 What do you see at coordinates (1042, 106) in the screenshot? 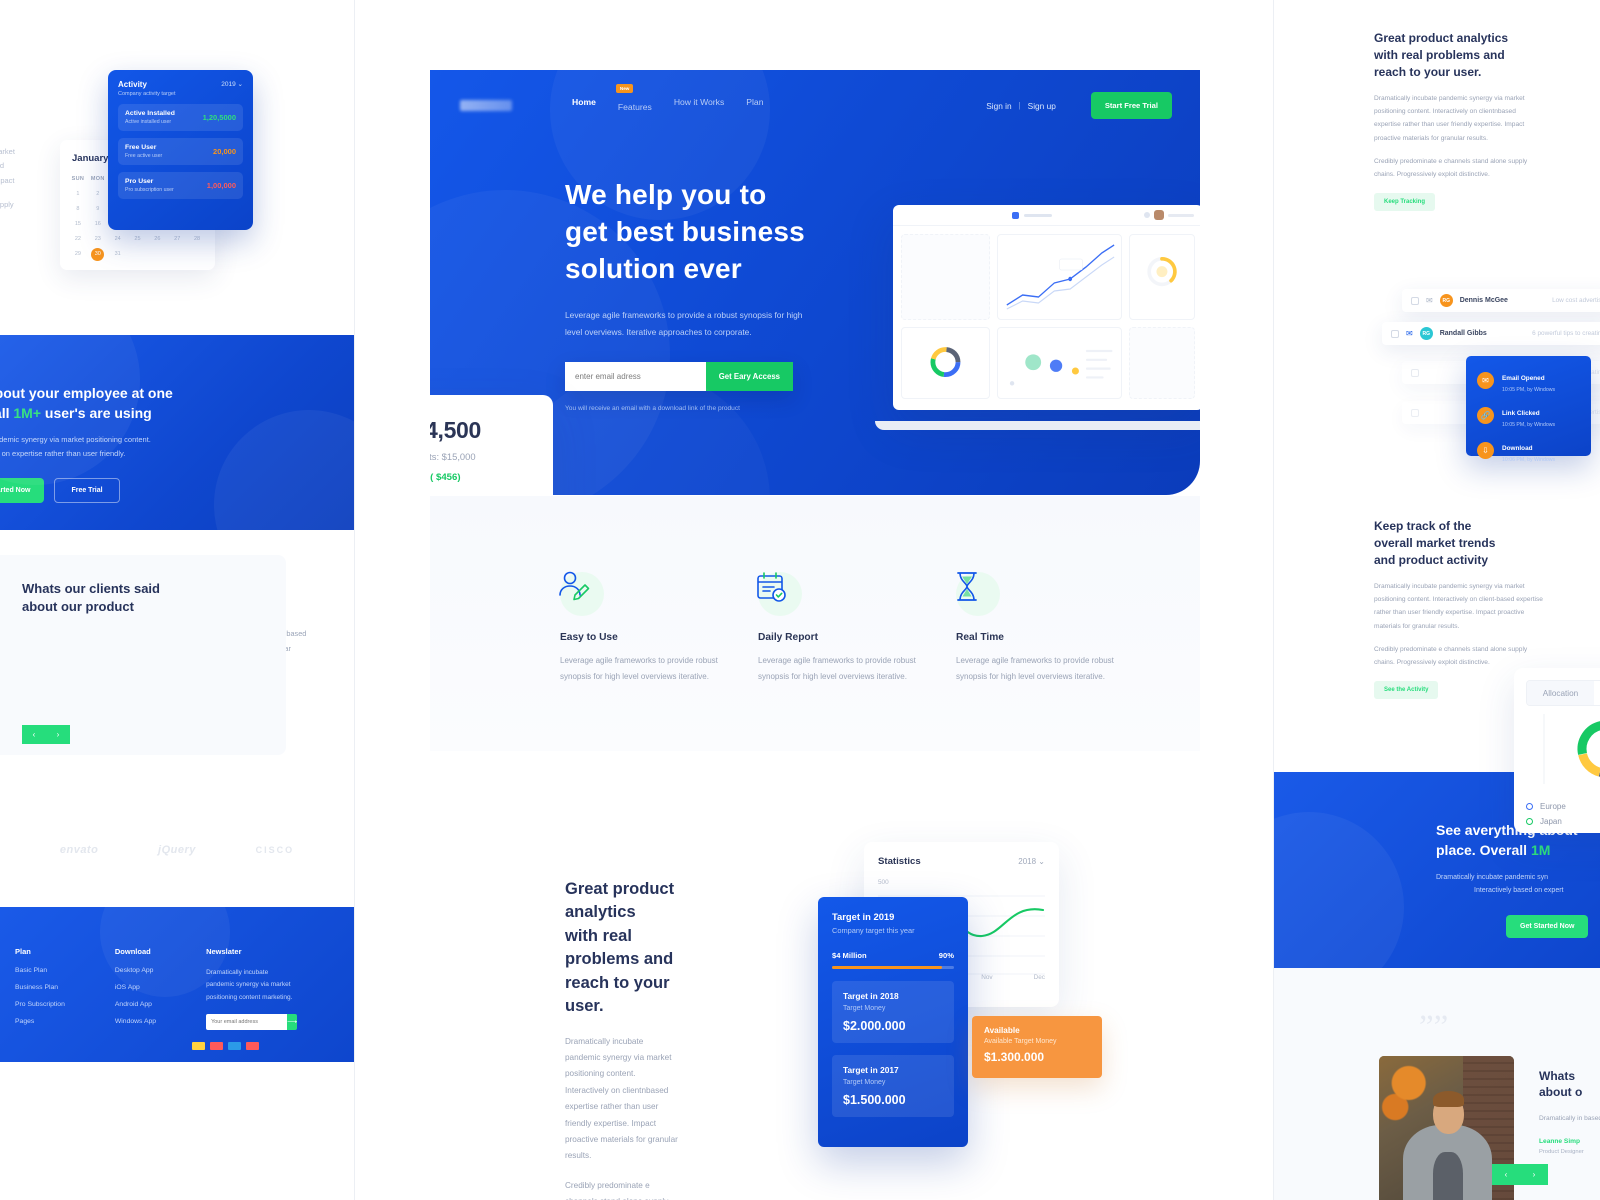
I see `sign-up-link: Sign up` at bounding box center [1042, 106].